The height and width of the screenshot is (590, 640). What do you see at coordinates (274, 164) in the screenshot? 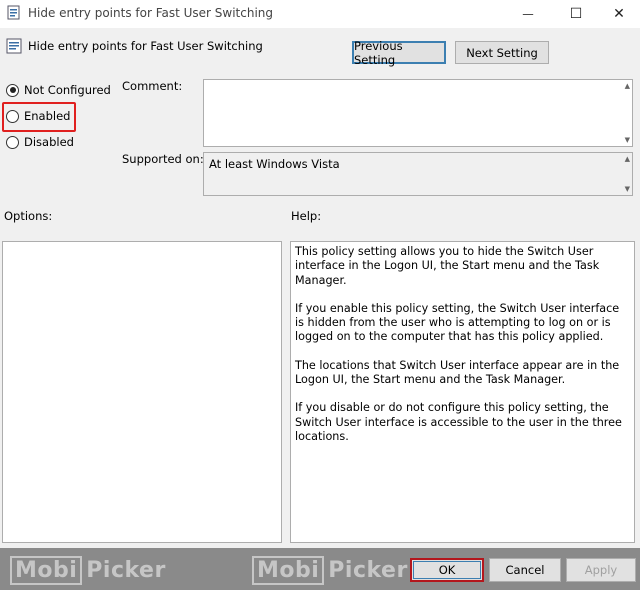
I see `supported-on-value: At least Windows Vista` at bounding box center [274, 164].